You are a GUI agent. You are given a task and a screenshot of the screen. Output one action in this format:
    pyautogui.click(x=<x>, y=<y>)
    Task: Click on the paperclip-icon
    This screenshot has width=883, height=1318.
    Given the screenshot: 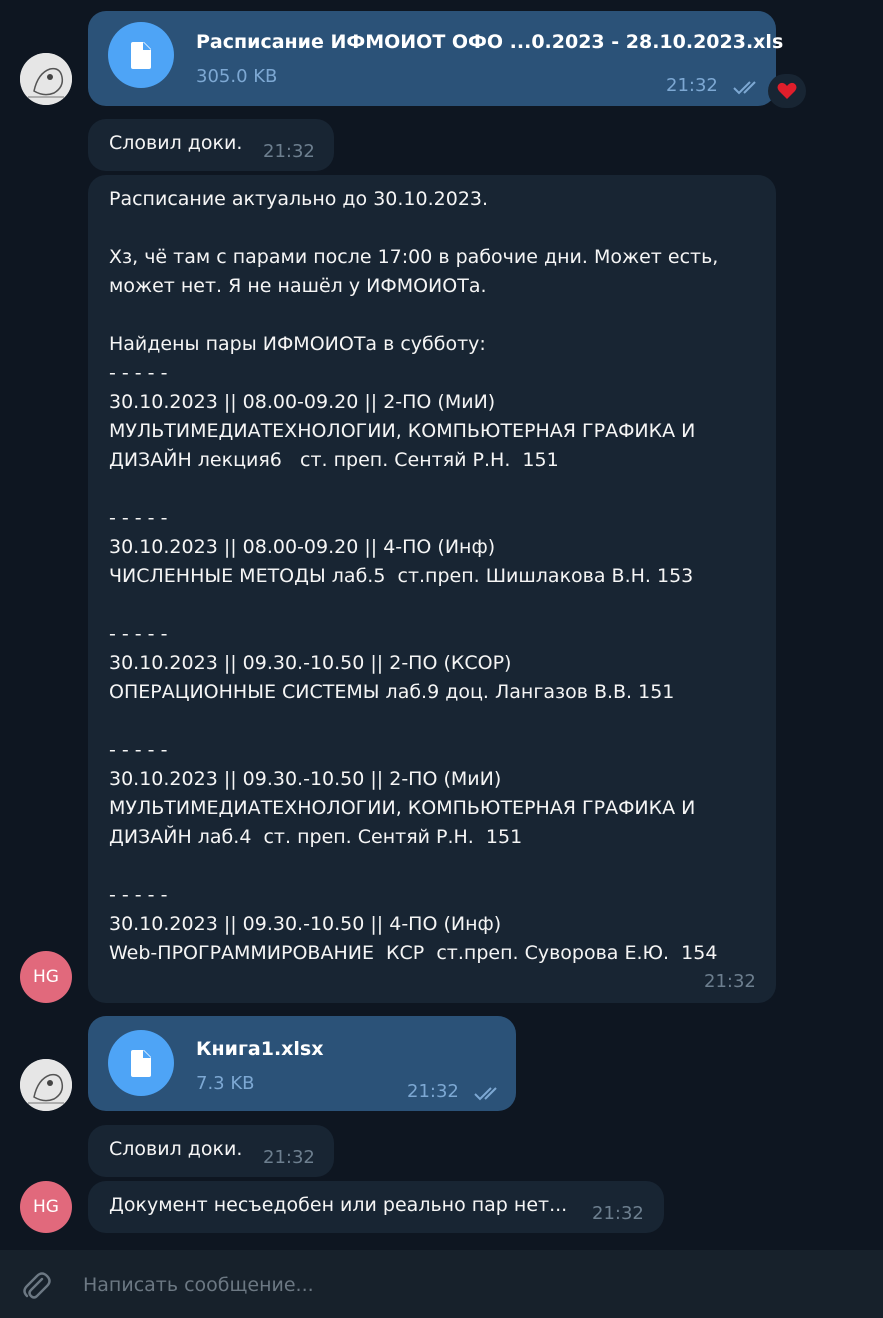 What is the action you would take?
    pyautogui.click(x=36, y=1286)
    